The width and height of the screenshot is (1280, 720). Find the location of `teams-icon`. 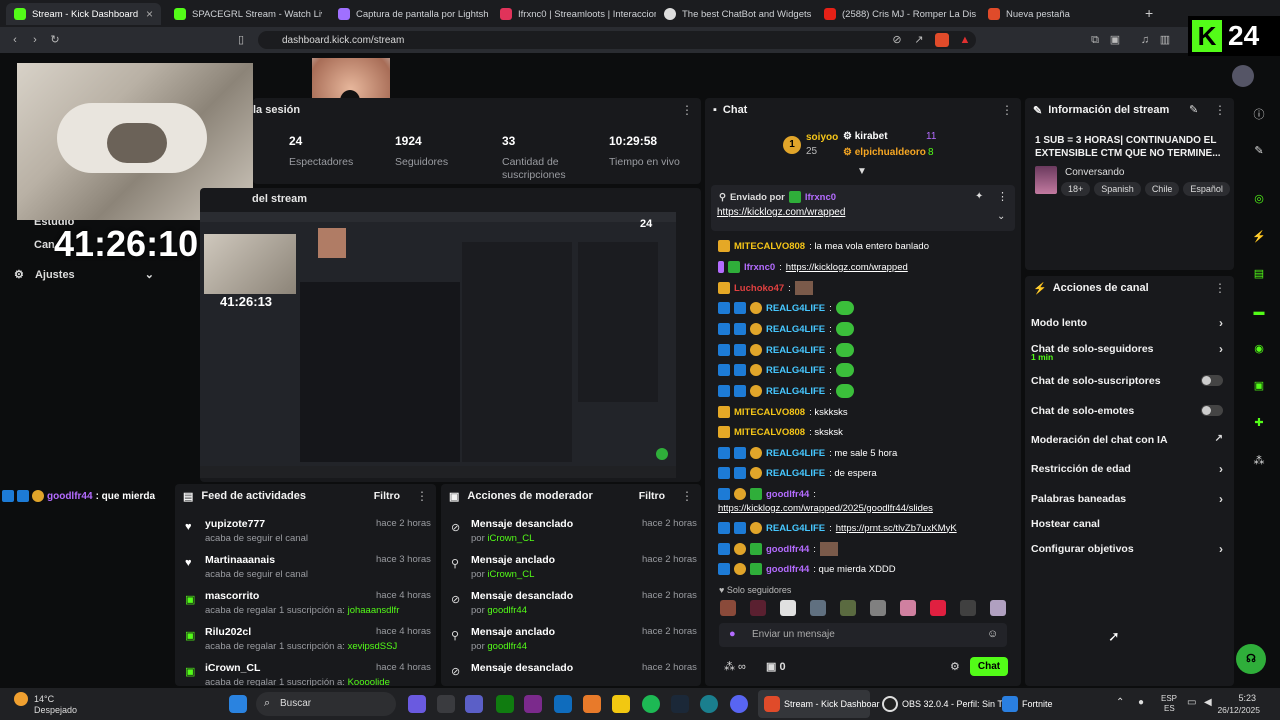

teams-icon is located at coordinates (474, 704).